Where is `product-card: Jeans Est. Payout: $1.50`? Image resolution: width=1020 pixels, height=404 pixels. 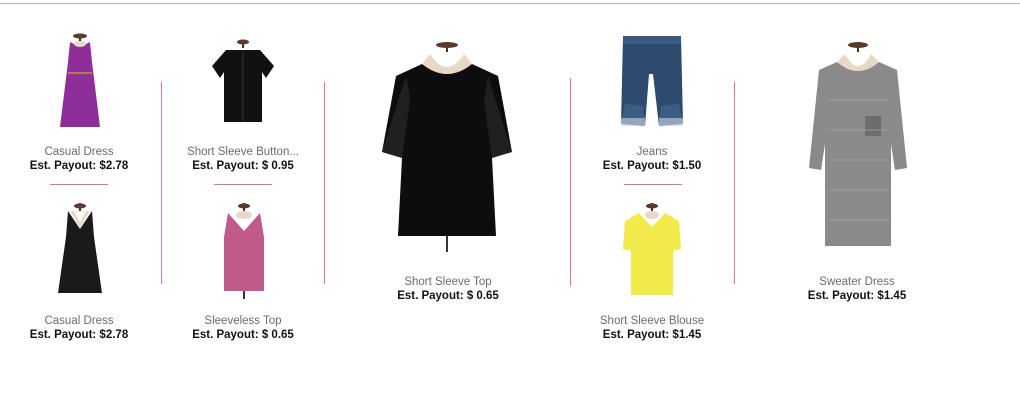 product-card: Jeans Est. Payout: $1.50 is located at coordinates (652, 90).